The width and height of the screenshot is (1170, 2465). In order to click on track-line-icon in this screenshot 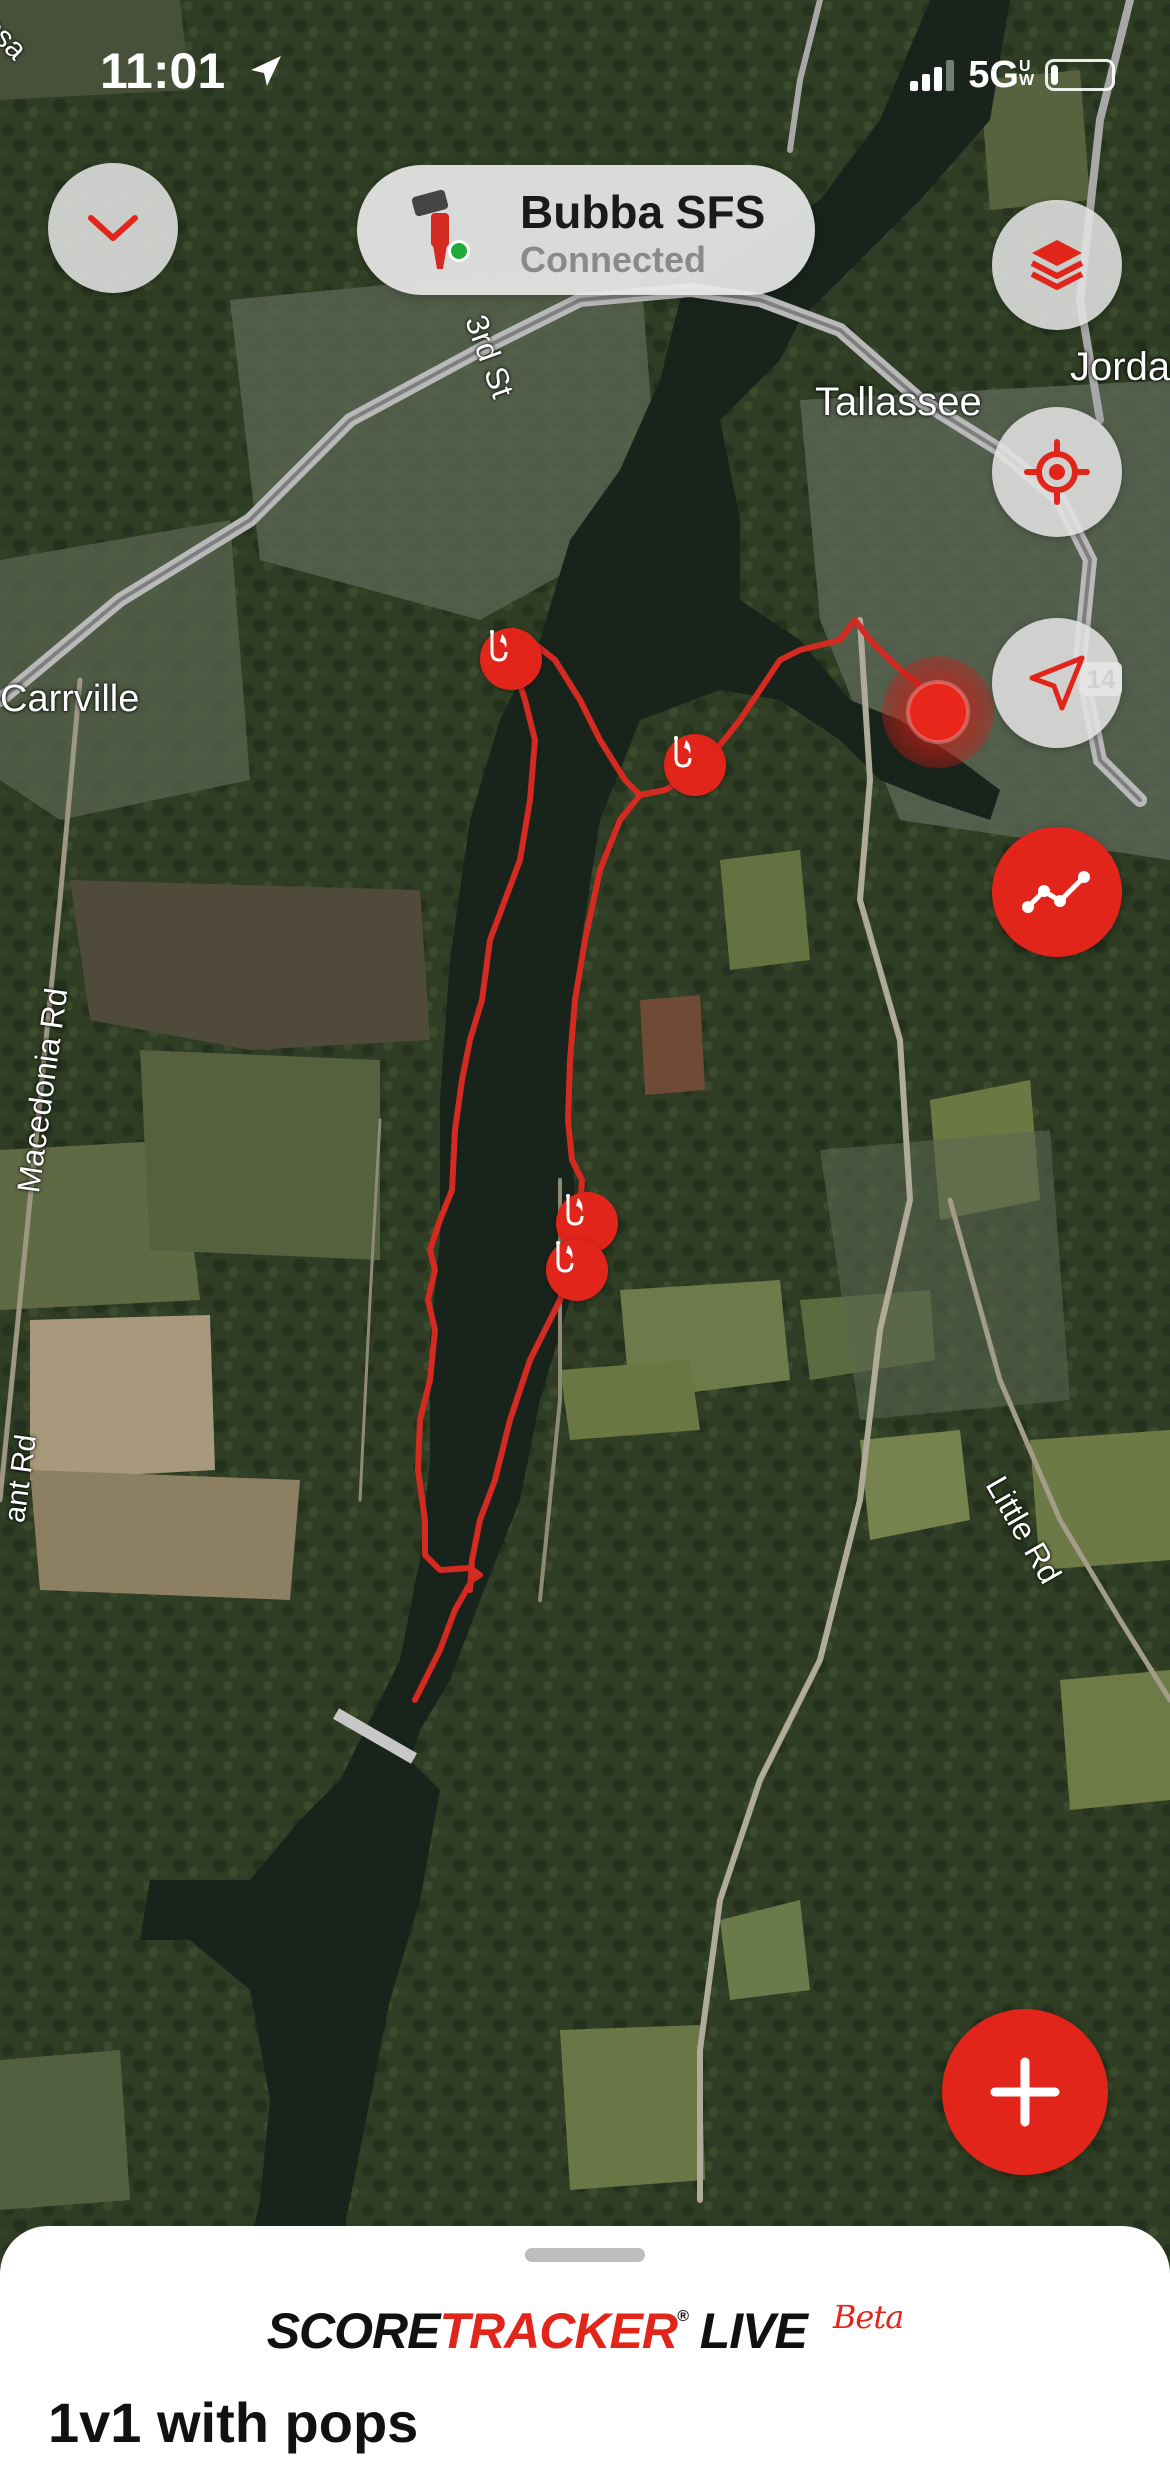, I will do `click(1056, 892)`.